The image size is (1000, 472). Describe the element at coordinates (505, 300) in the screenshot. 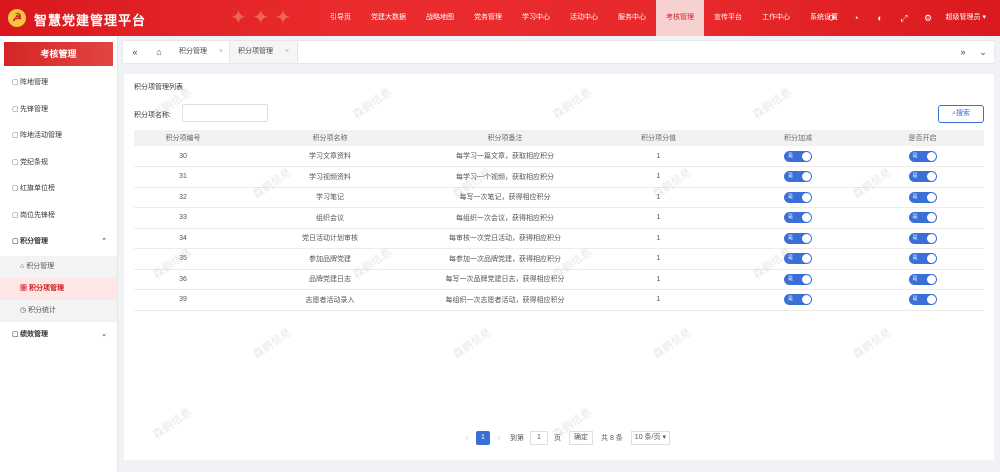

I see `cell-note: 每组织一次志愿者活动，获得相应积分` at that location.